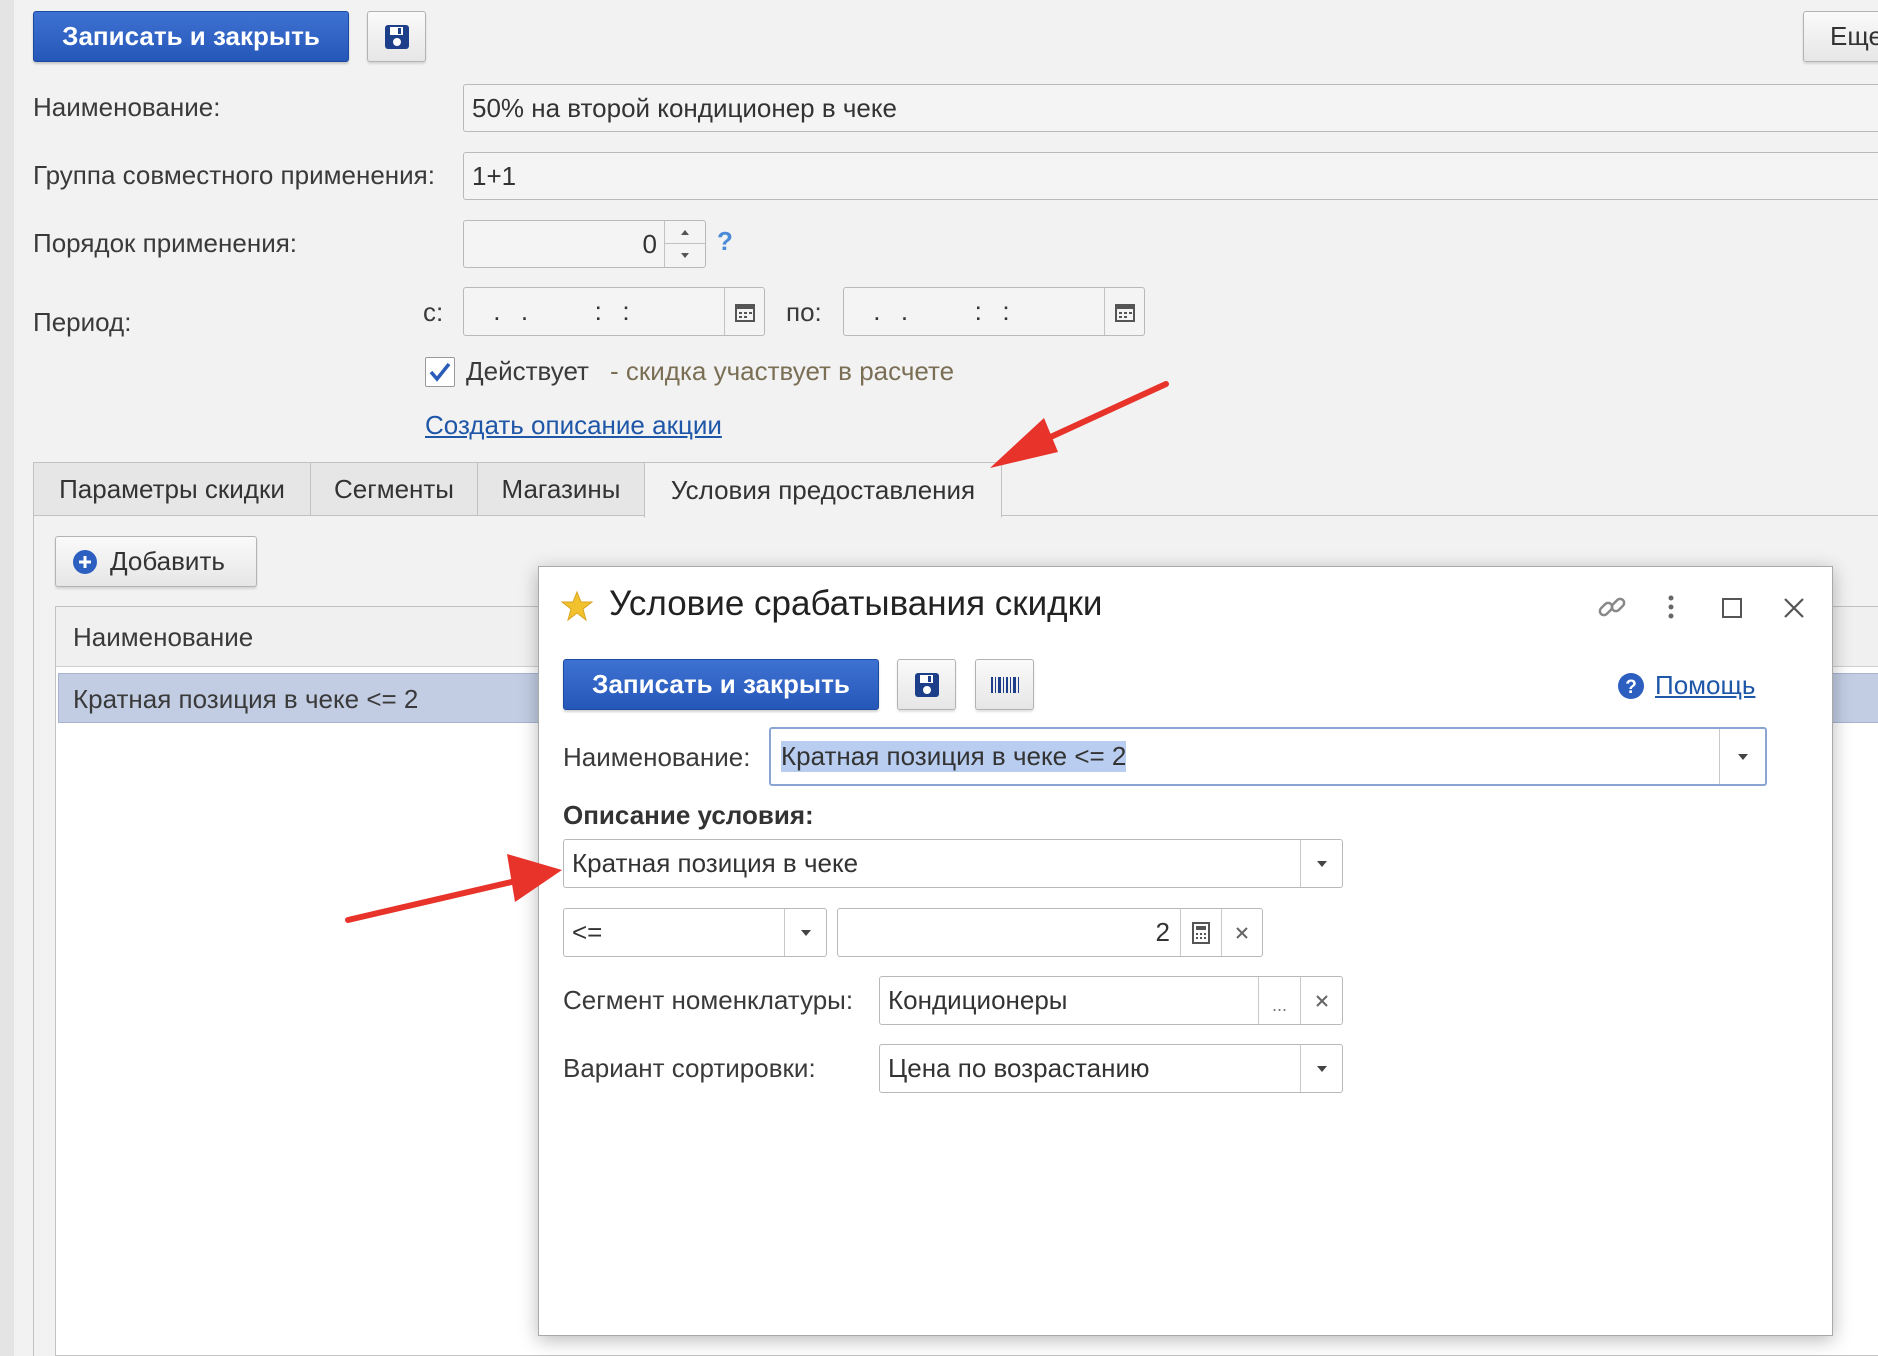  I want to click on help-question-icon: ?, so click(725, 241).